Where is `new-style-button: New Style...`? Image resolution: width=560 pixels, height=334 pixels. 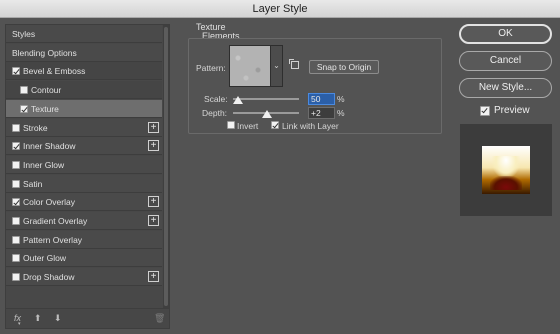
new-style-button: New Style... is located at coordinates (505, 88).